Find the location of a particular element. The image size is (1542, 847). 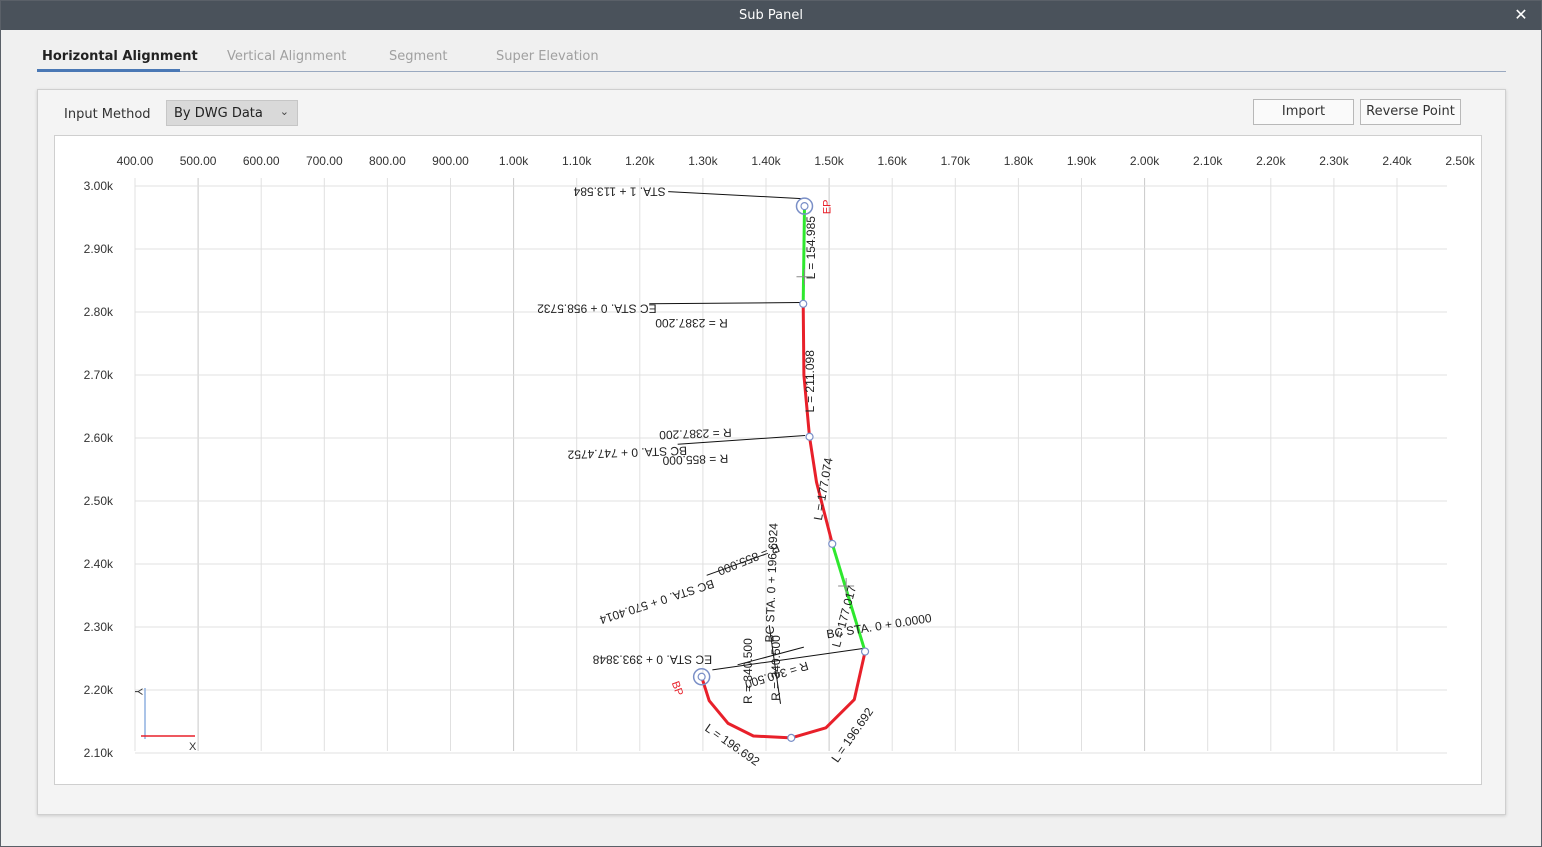

start-point-label: BP is located at coordinates (677, 689).